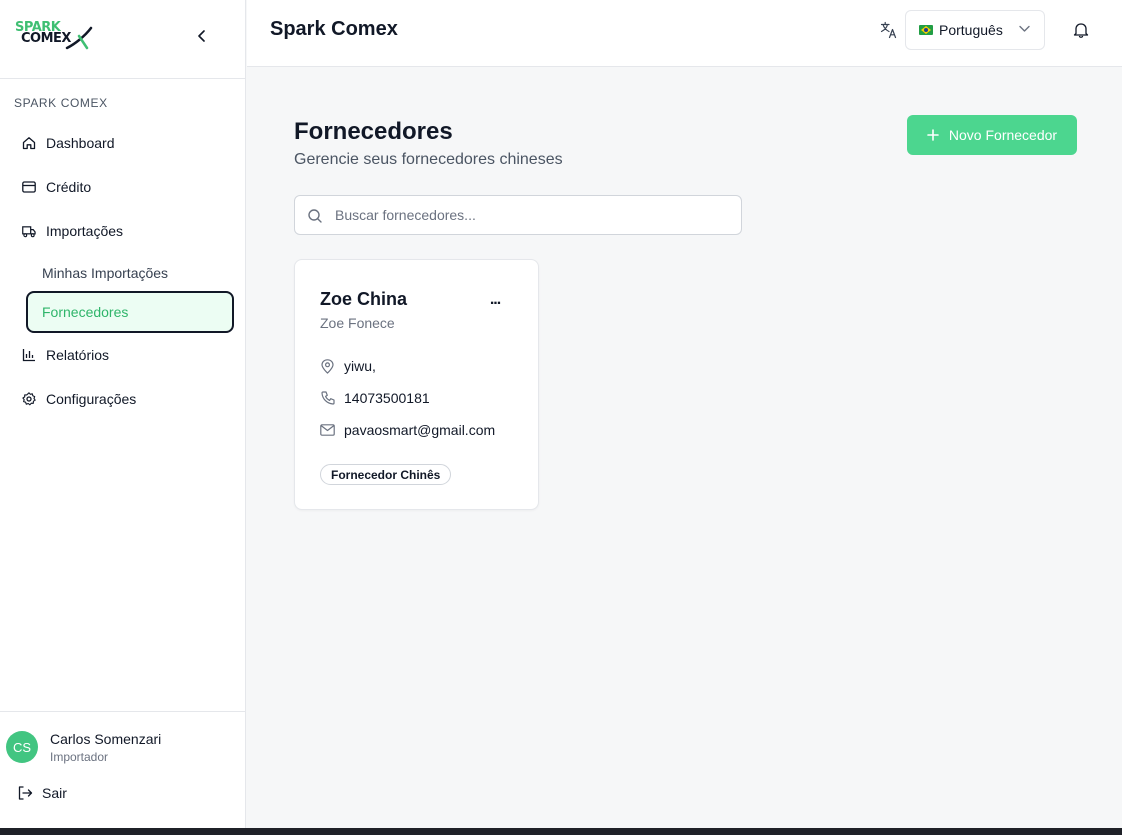  Describe the element at coordinates (971, 30) in the screenshot. I see `language-selected-label: Português` at that location.